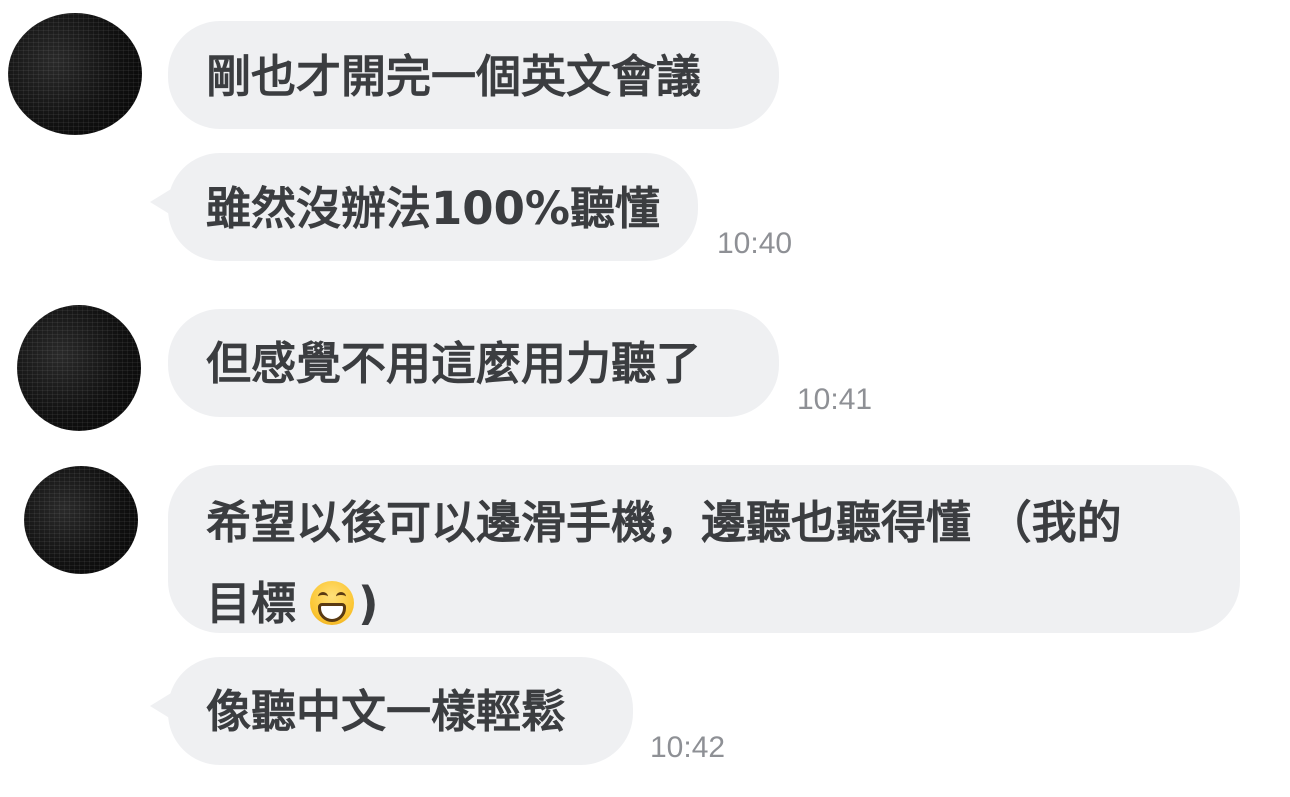 Image resolution: width=1290 pixels, height=797 pixels. What do you see at coordinates (332, 603) in the screenshot?
I see `grinning-face-emoji-icon` at bounding box center [332, 603].